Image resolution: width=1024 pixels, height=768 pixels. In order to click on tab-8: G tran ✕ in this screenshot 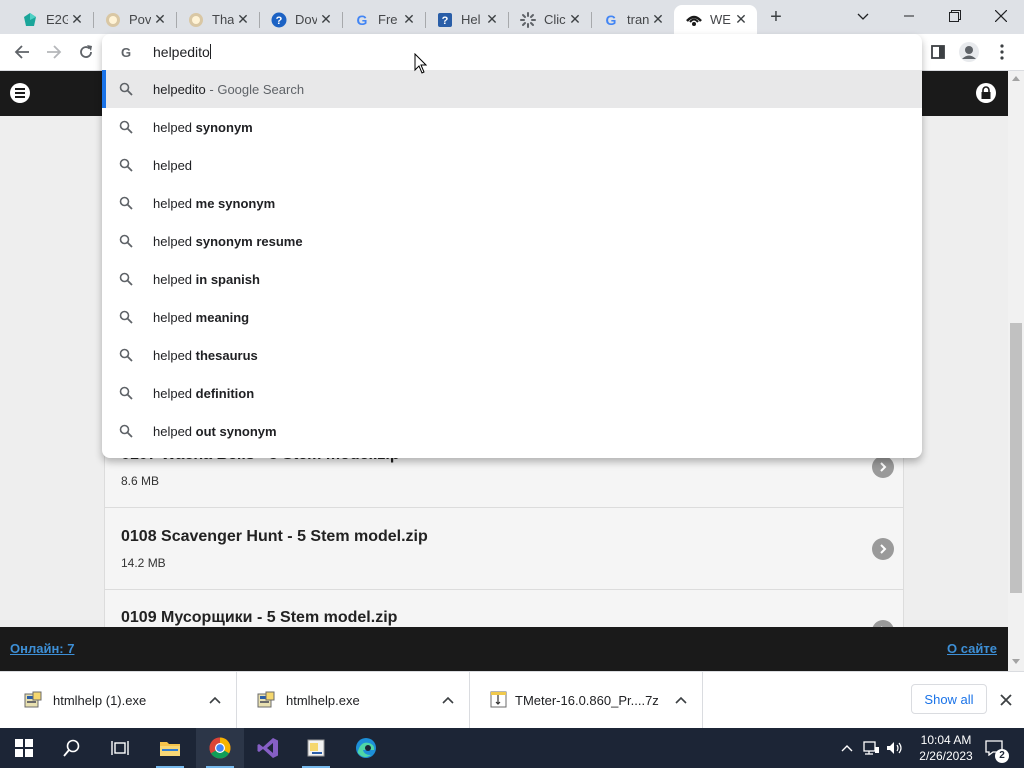, I will do `click(632, 19)`.